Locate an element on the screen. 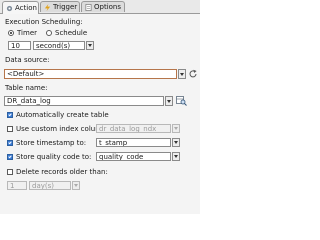 This screenshot has height=240, width=320. custom-index-input: dr_data_log_ndx is located at coordinates (133, 128).